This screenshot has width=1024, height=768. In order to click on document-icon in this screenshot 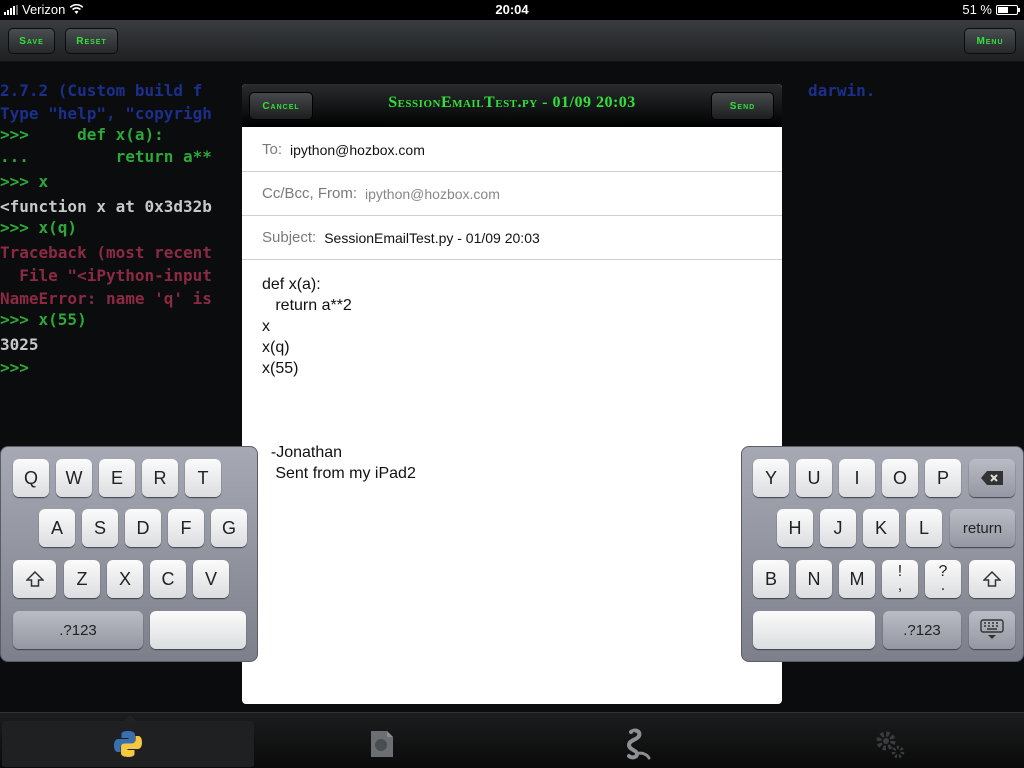, I will do `click(382, 744)`.